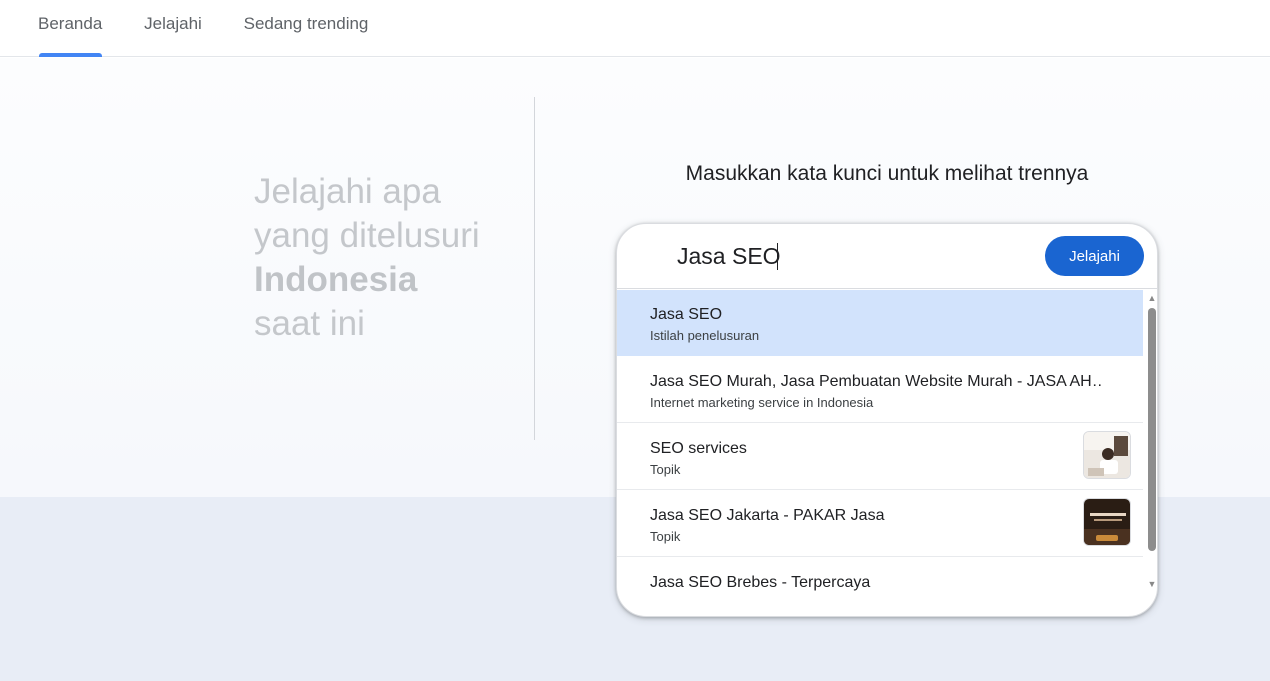 Image resolution: width=1270 pixels, height=681 pixels. I want to click on scroll-down-arrow-icon: ▼, so click(1151, 584).